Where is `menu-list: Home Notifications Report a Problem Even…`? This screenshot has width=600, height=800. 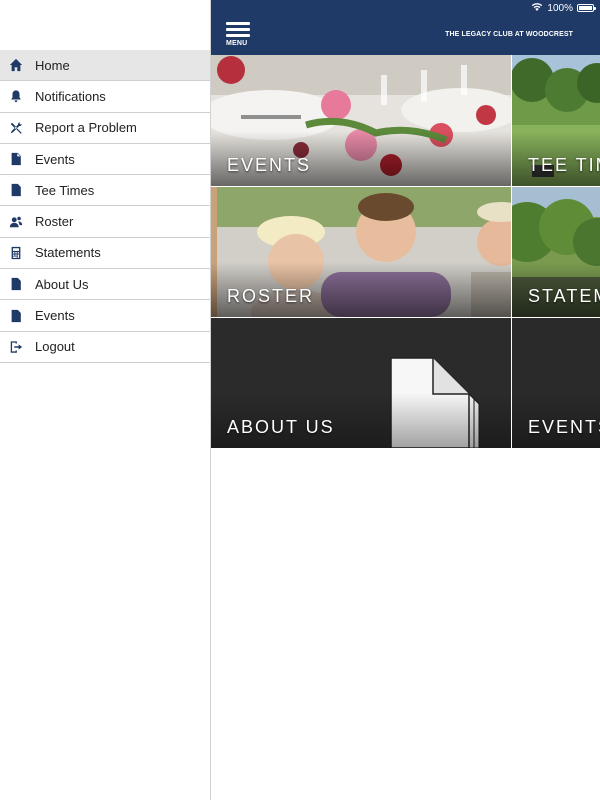 menu-list: Home Notifications Report a Problem Even… is located at coordinates (105, 206).